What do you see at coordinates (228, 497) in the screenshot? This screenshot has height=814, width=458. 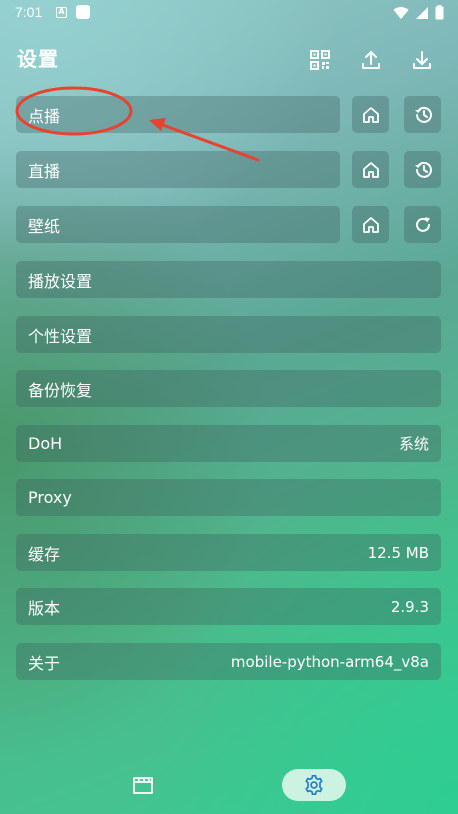 I see `row-proxy: Proxy` at bounding box center [228, 497].